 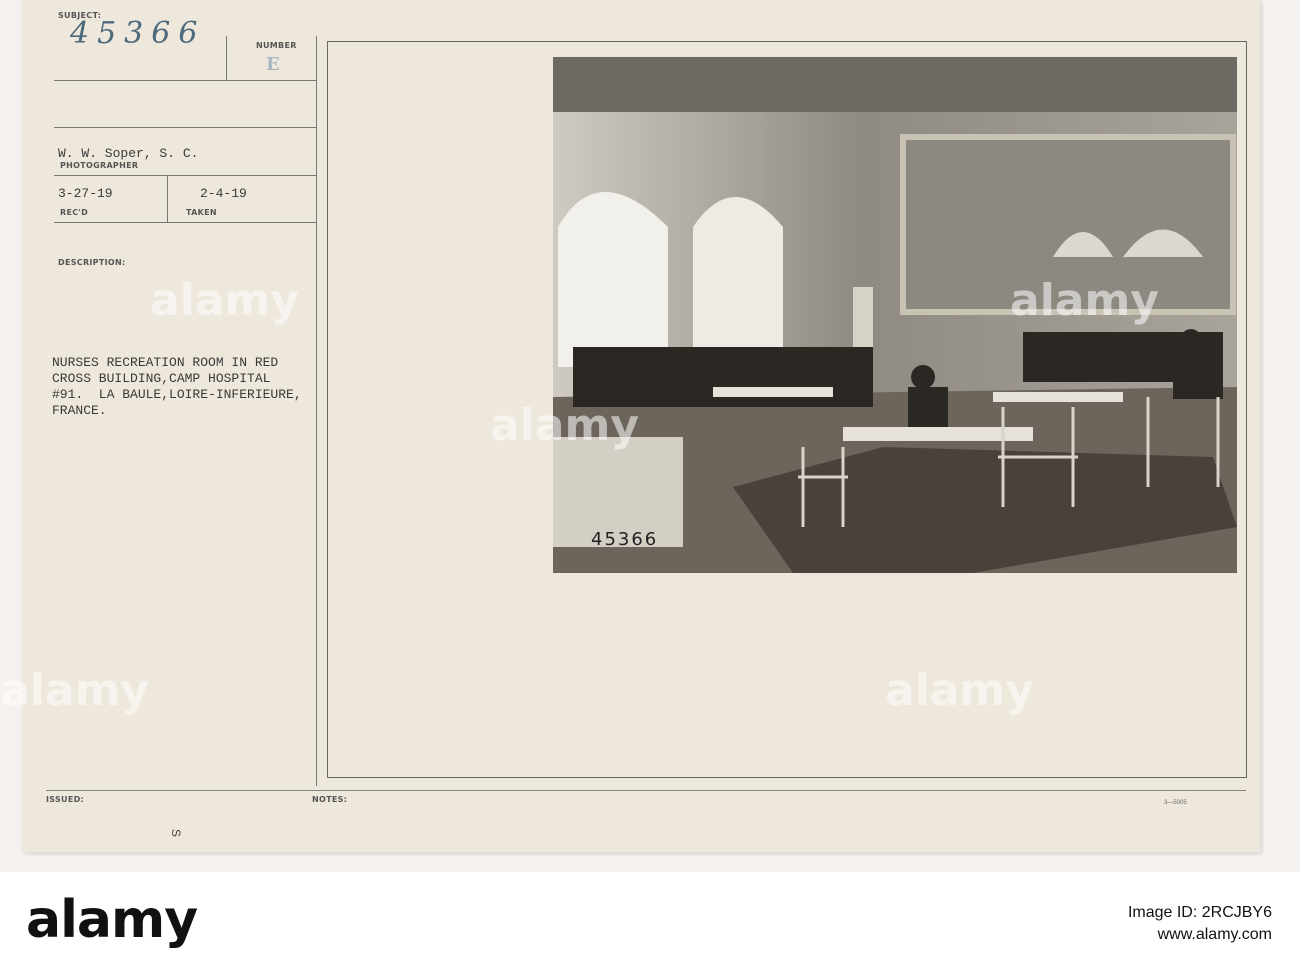 I want to click on bottom-rule, so click(x=646, y=790).